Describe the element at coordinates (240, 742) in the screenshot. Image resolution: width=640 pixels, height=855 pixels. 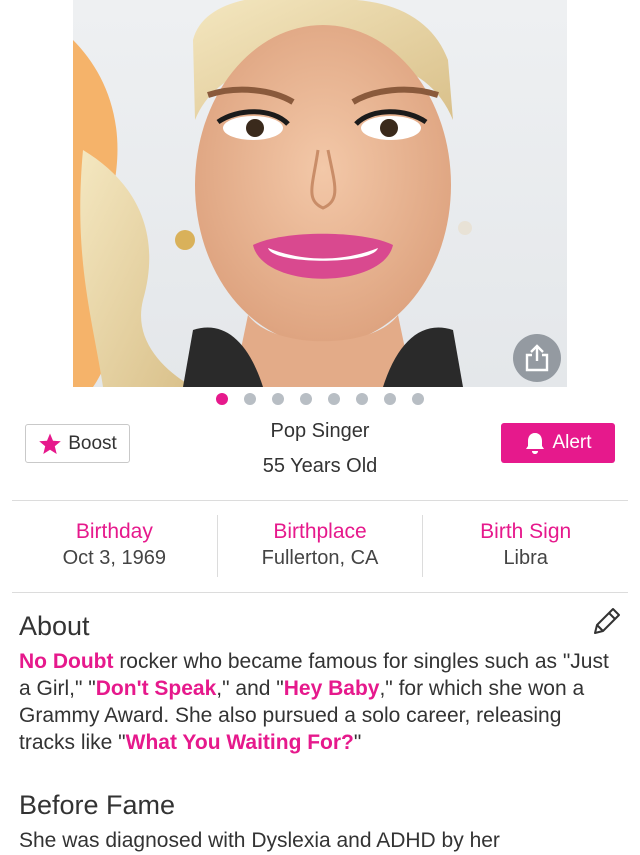
I see `about-link: What You Waiting For?` at that location.